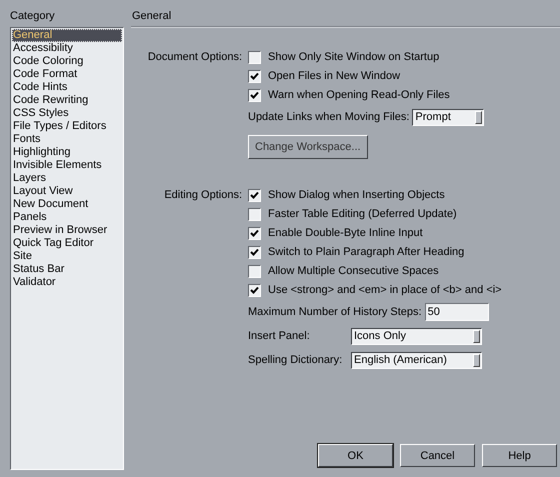 This screenshot has height=477, width=560. I want to click on section-label: Document Options:, so click(194, 57).